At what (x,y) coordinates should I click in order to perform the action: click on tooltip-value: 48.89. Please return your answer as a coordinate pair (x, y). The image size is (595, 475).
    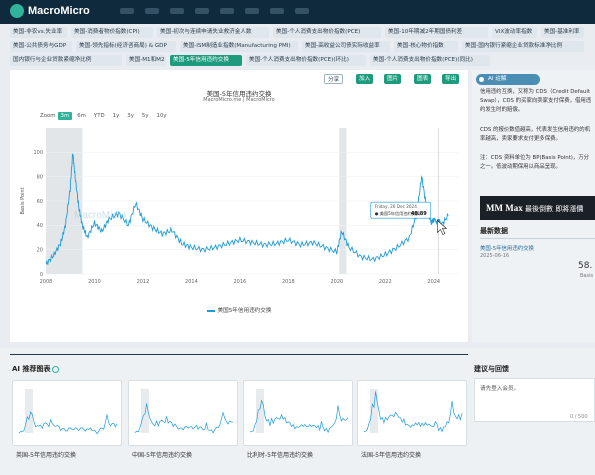
    Looking at the image, I should click on (419, 214).